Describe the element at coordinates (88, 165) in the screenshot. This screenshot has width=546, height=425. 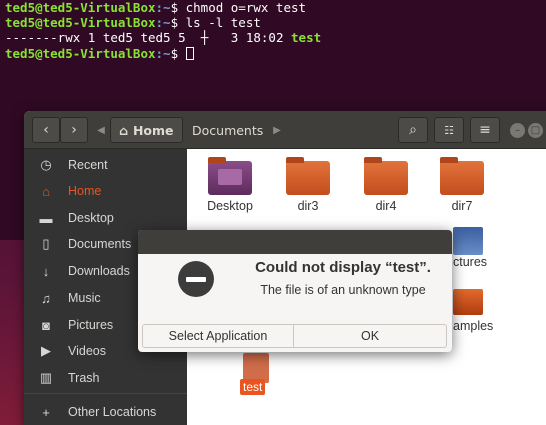
I see `sidebar-item-label: Recent` at that location.